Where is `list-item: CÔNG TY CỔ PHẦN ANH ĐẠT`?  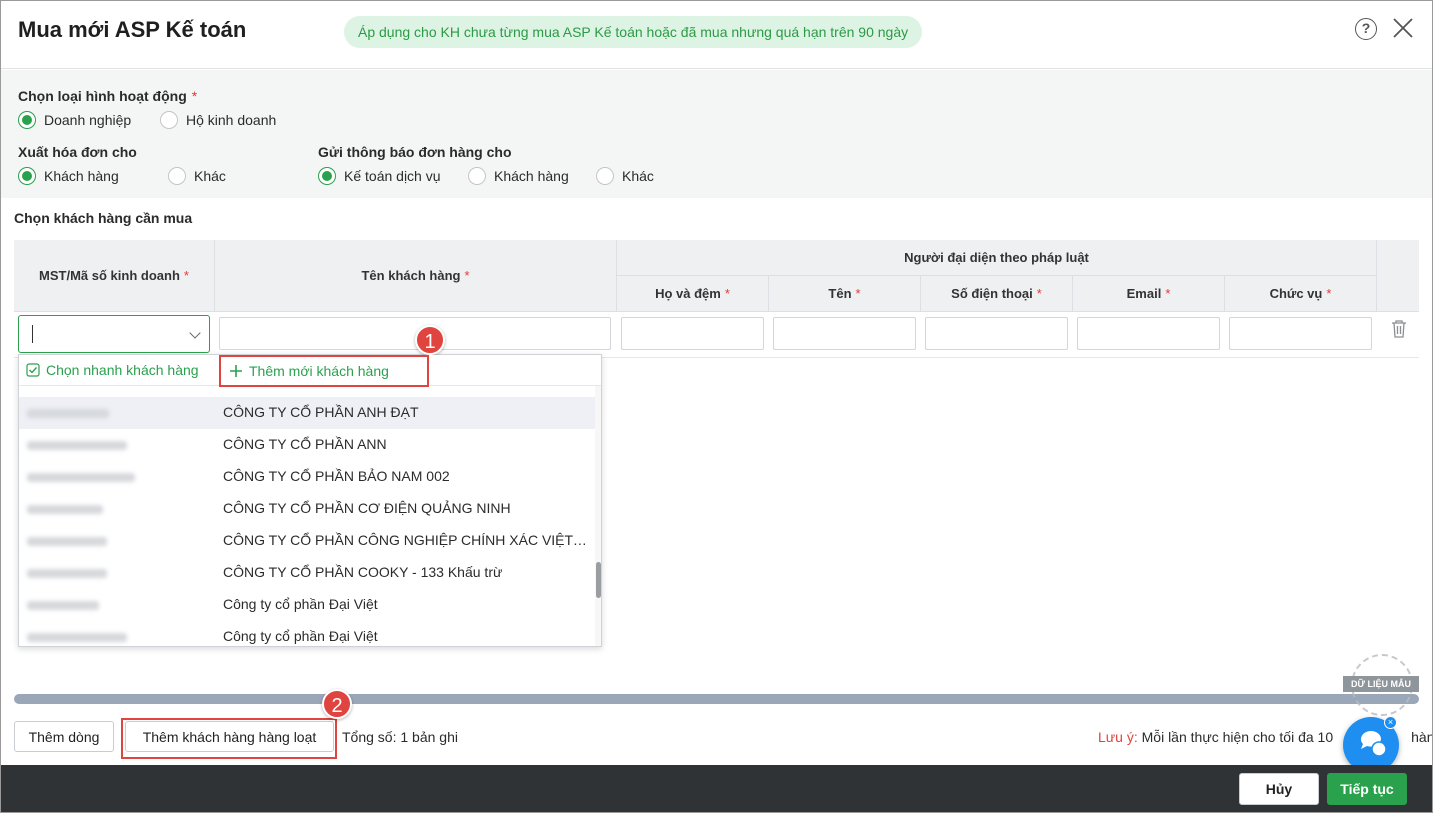 list-item: CÔNG TY CỔ PHẦN ANH ĐẠT is located at coordinates (307, 413).